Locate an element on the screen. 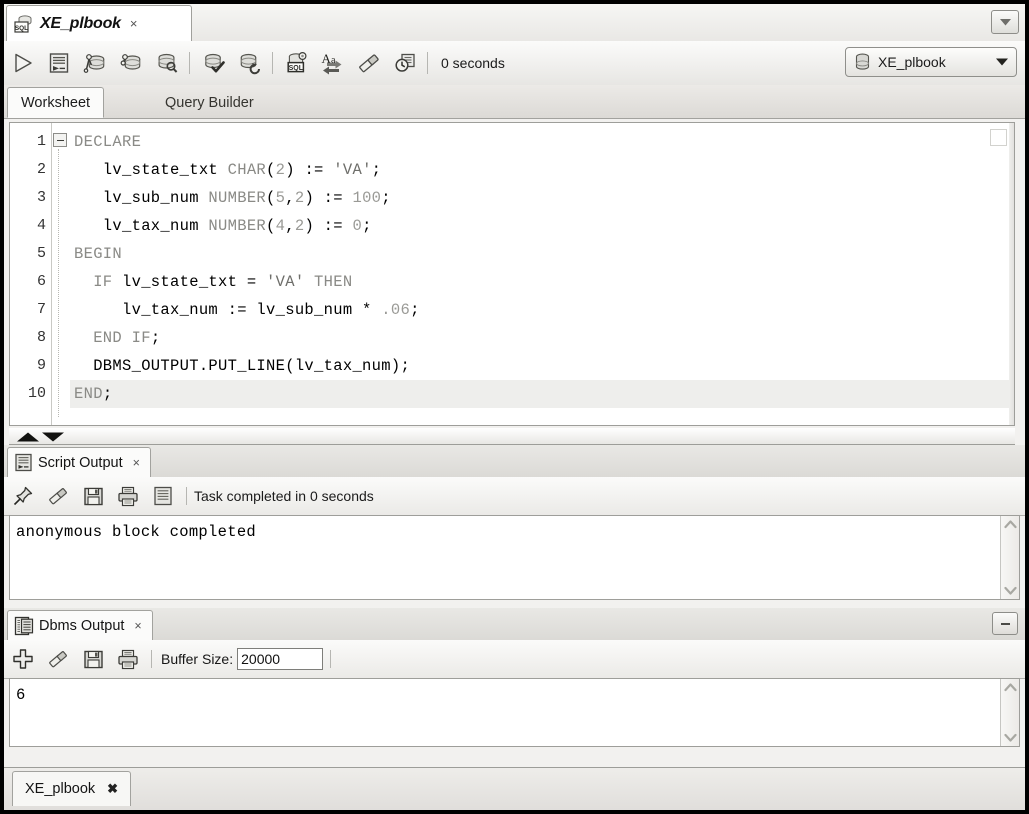 The height and width of the screenshot is (814, 1029). pin-icon is located at coordinates (23, 496).